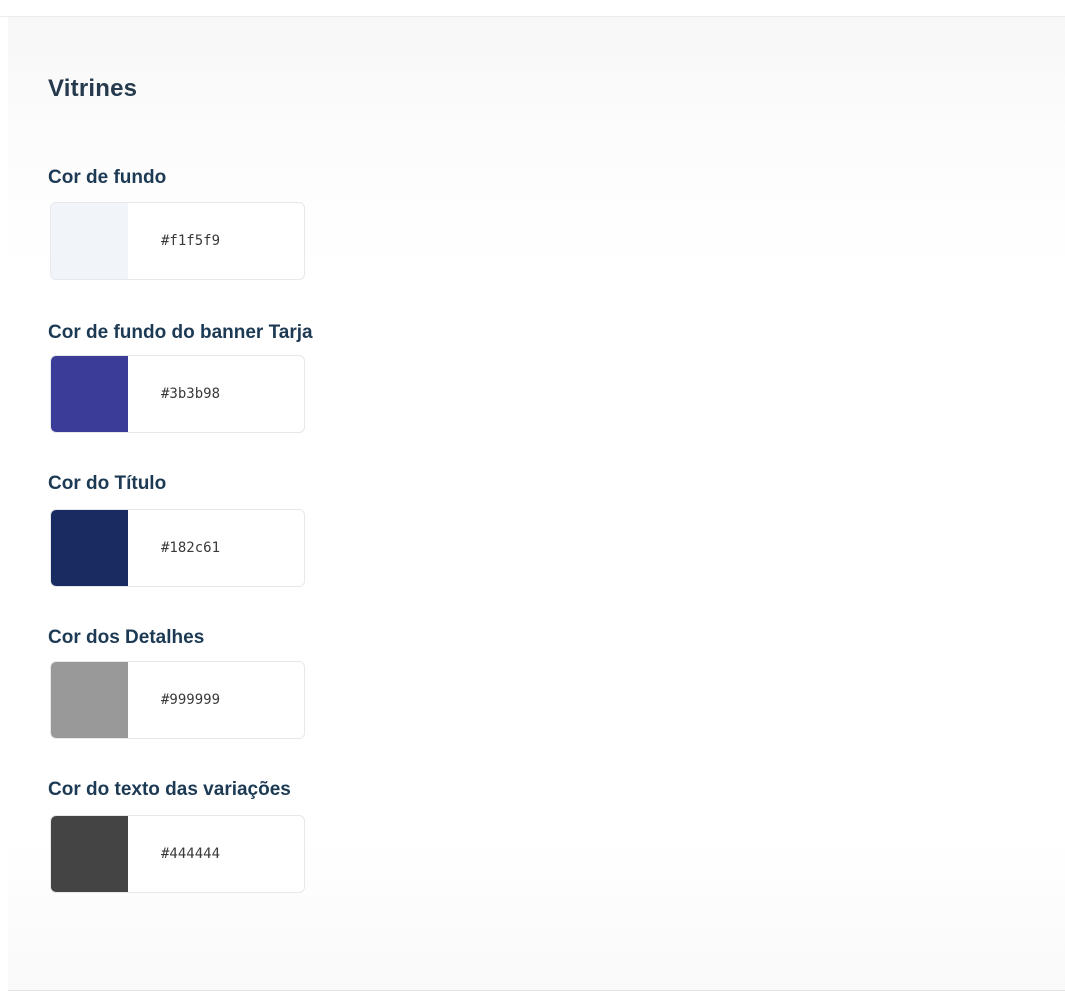  I want to click on section-title: Vitrines, so click(93, 88).